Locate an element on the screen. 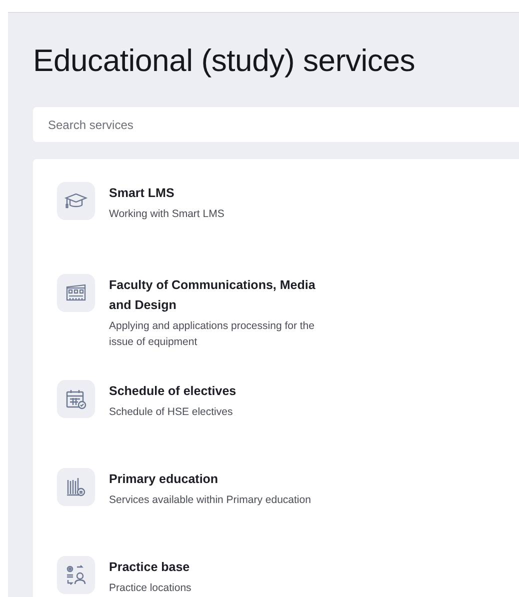 Image resolution: width=519 pixels, height=597 pixels. service-title: Smart LMS is located at coordinates (224, 193).